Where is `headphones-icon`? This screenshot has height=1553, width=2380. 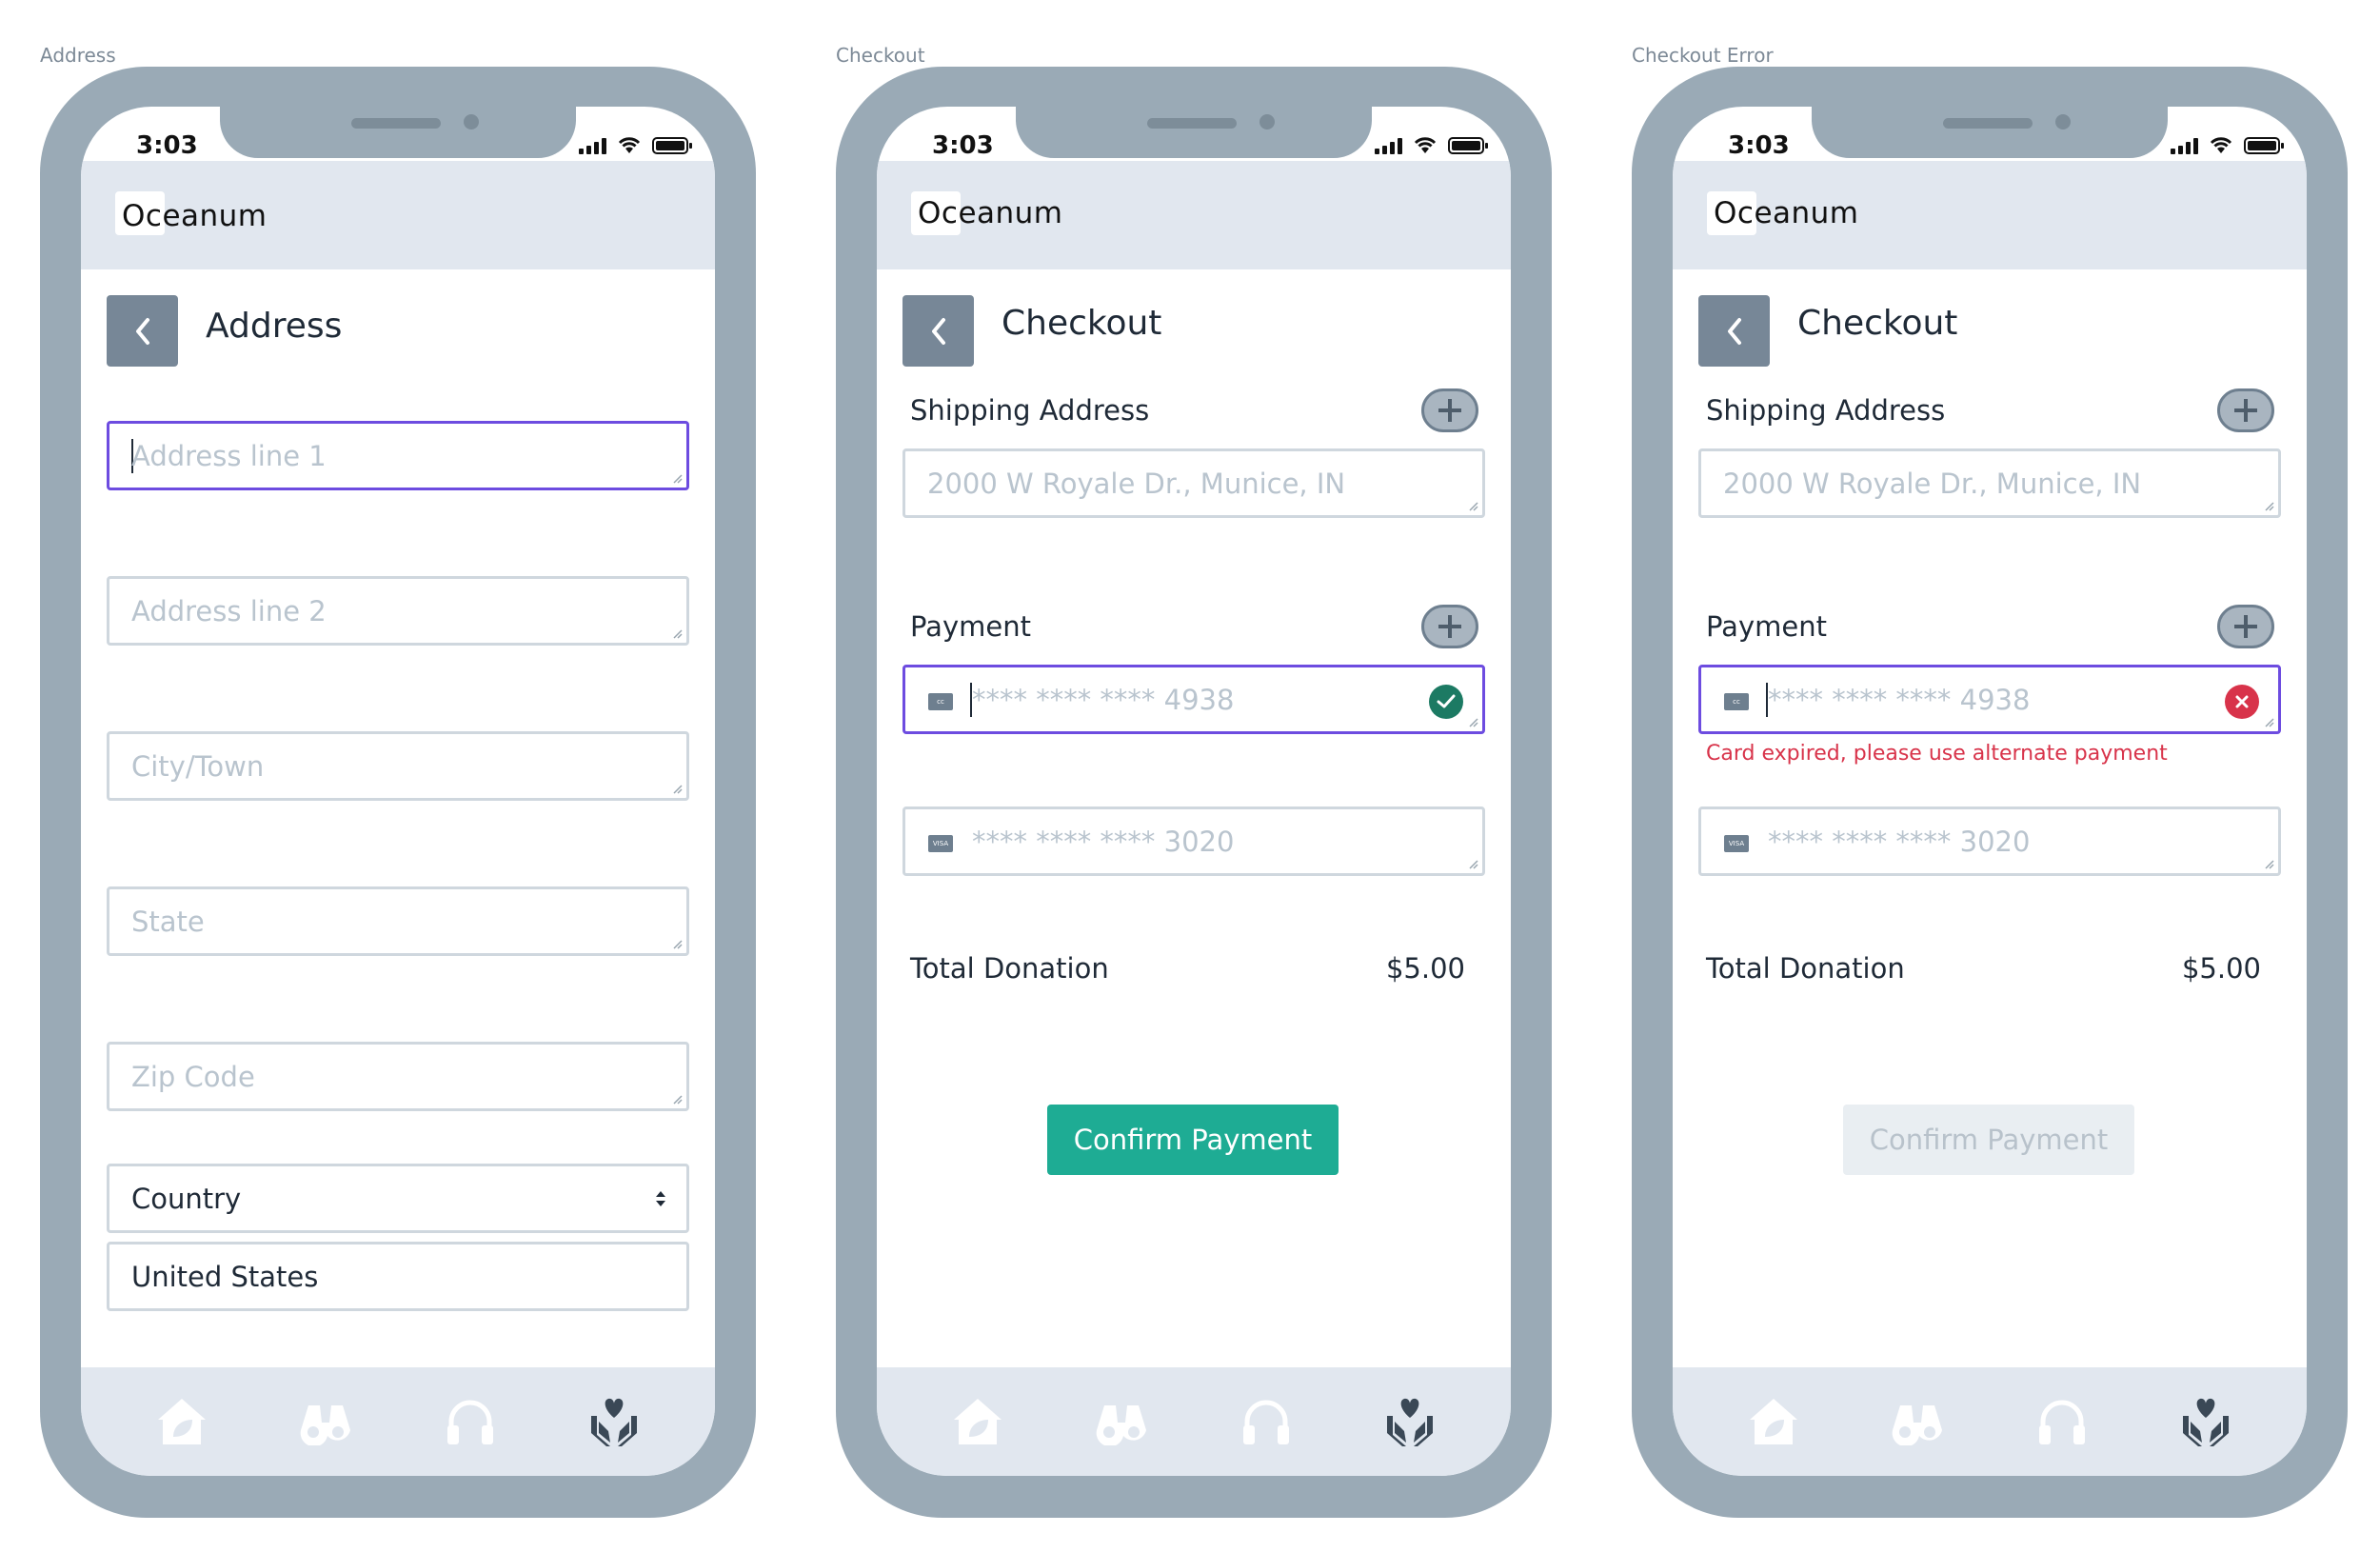 headphones-icon is located at coordinates (1265, 1422).